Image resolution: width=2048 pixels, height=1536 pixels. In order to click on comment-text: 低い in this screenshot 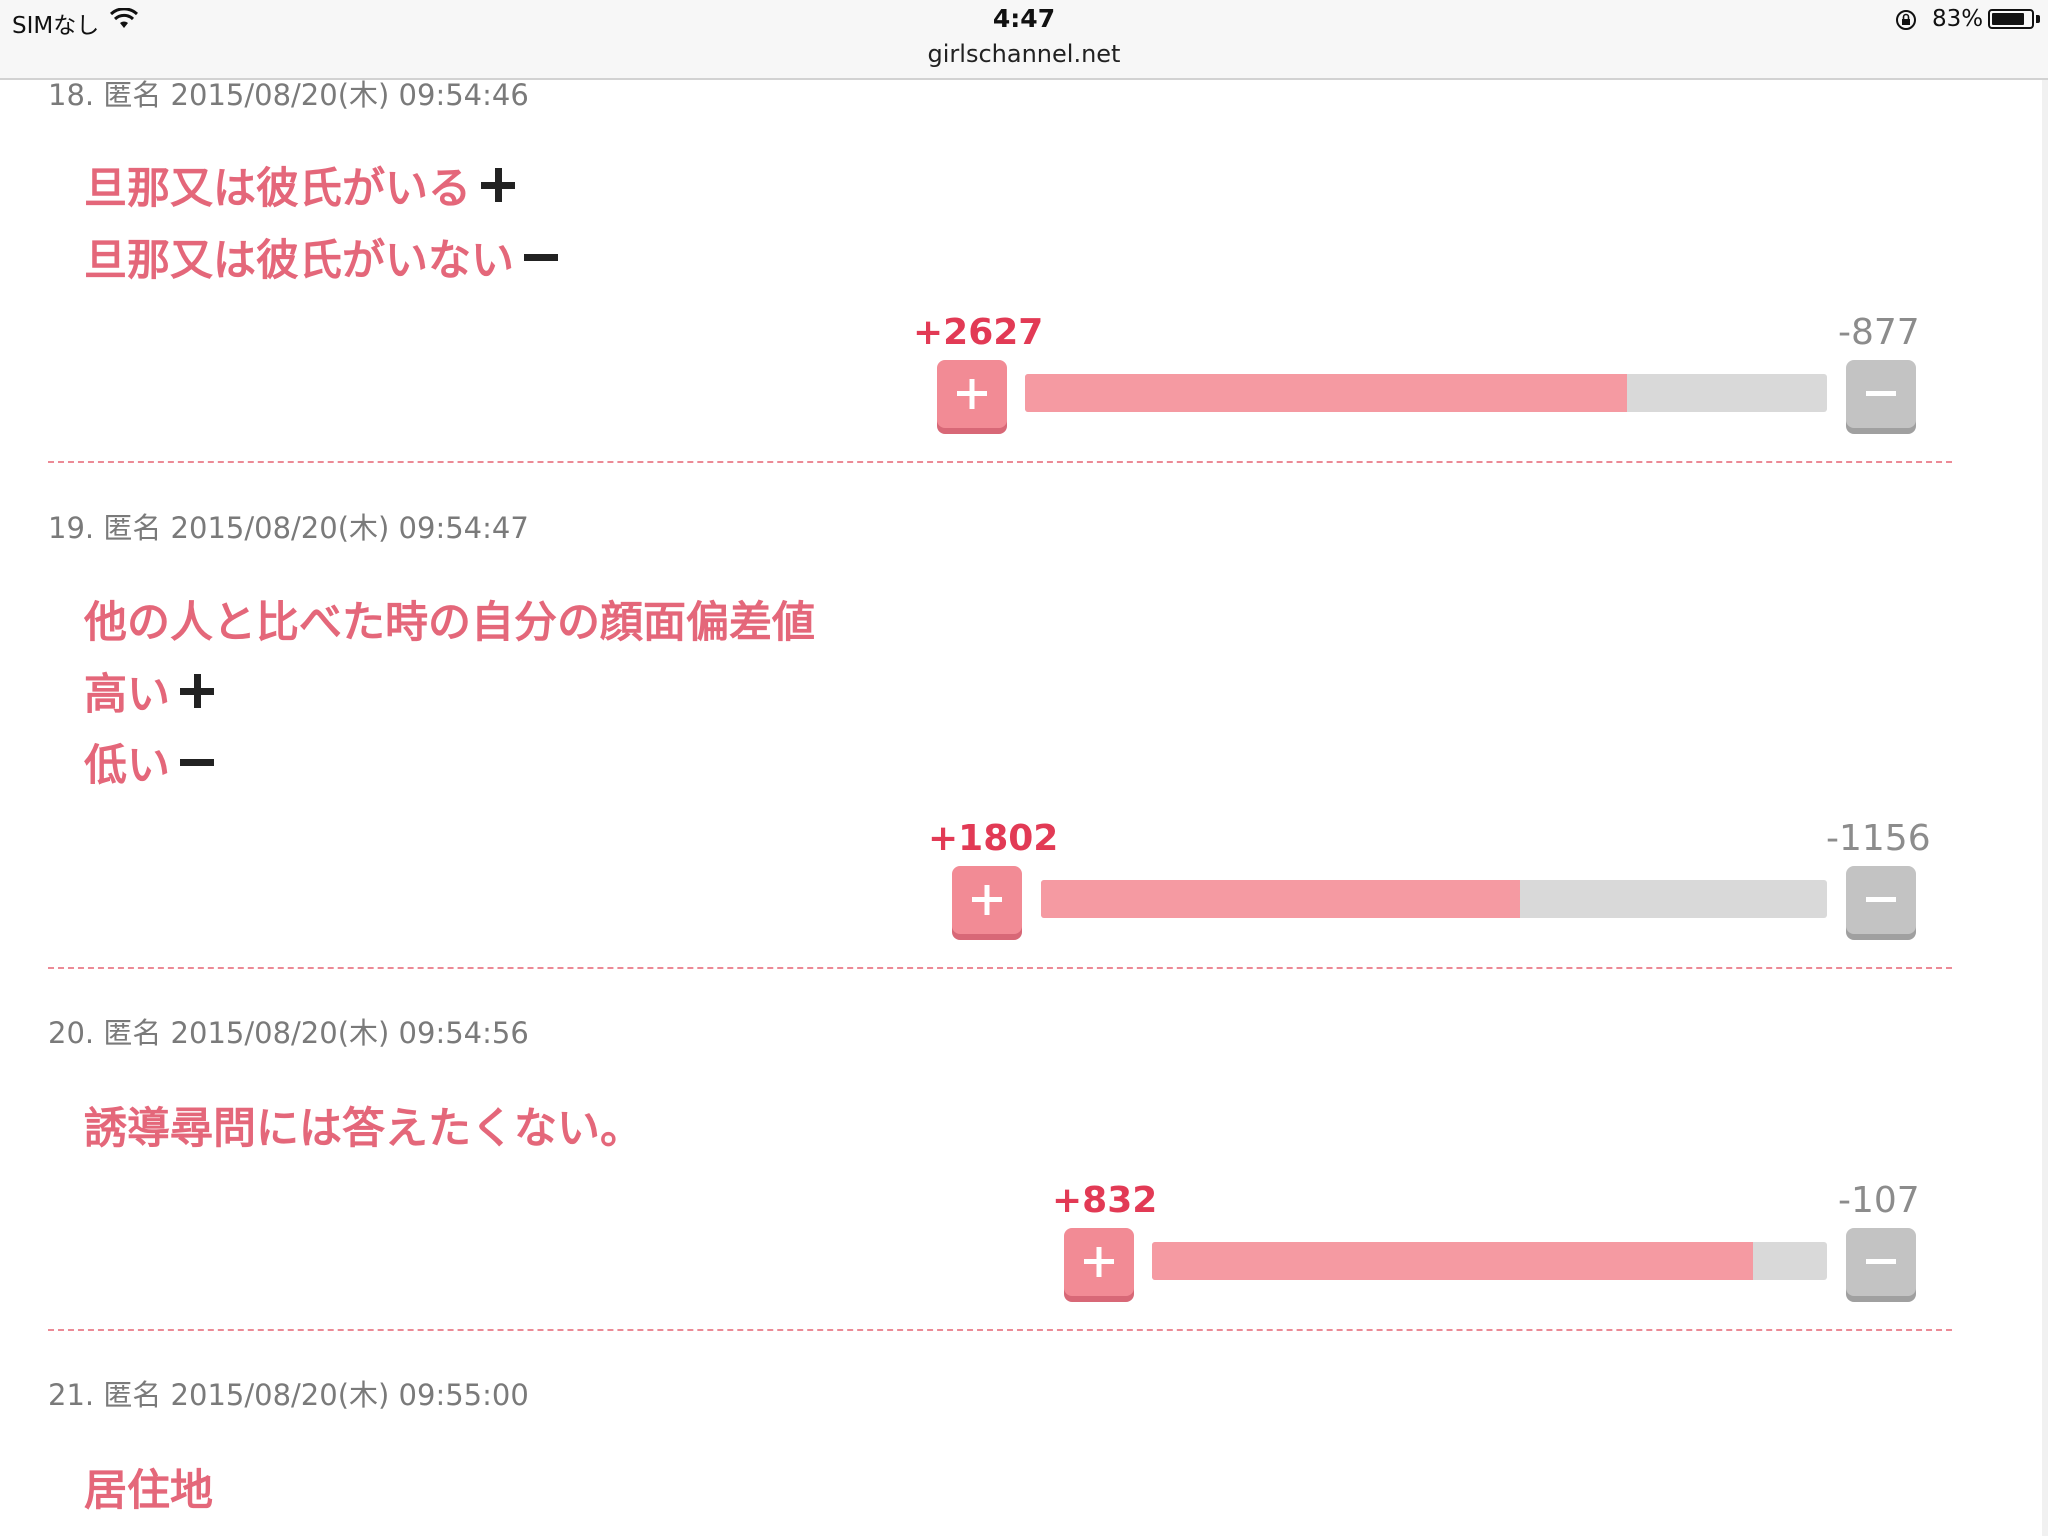, I will do `click(127, 766)`.